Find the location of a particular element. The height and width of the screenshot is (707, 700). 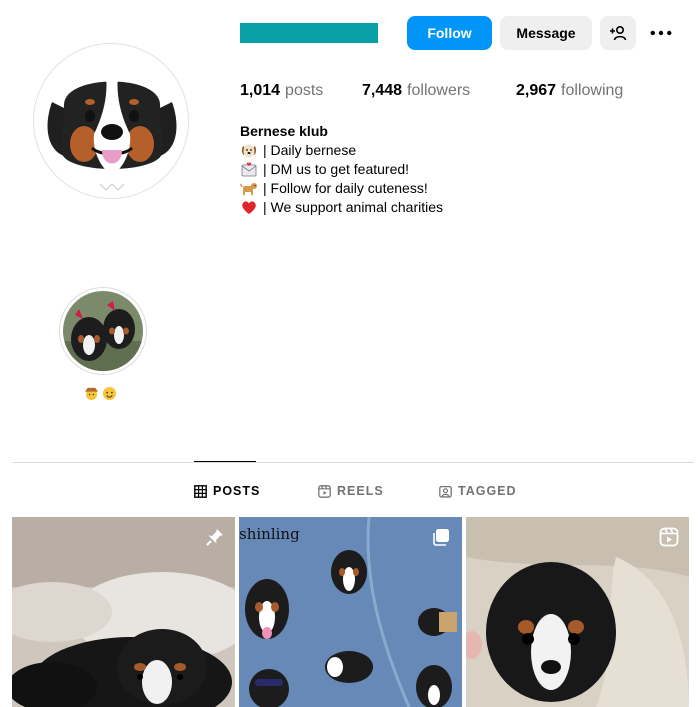

tab-posts-label: POSTS is located at coordinates (237, 491).